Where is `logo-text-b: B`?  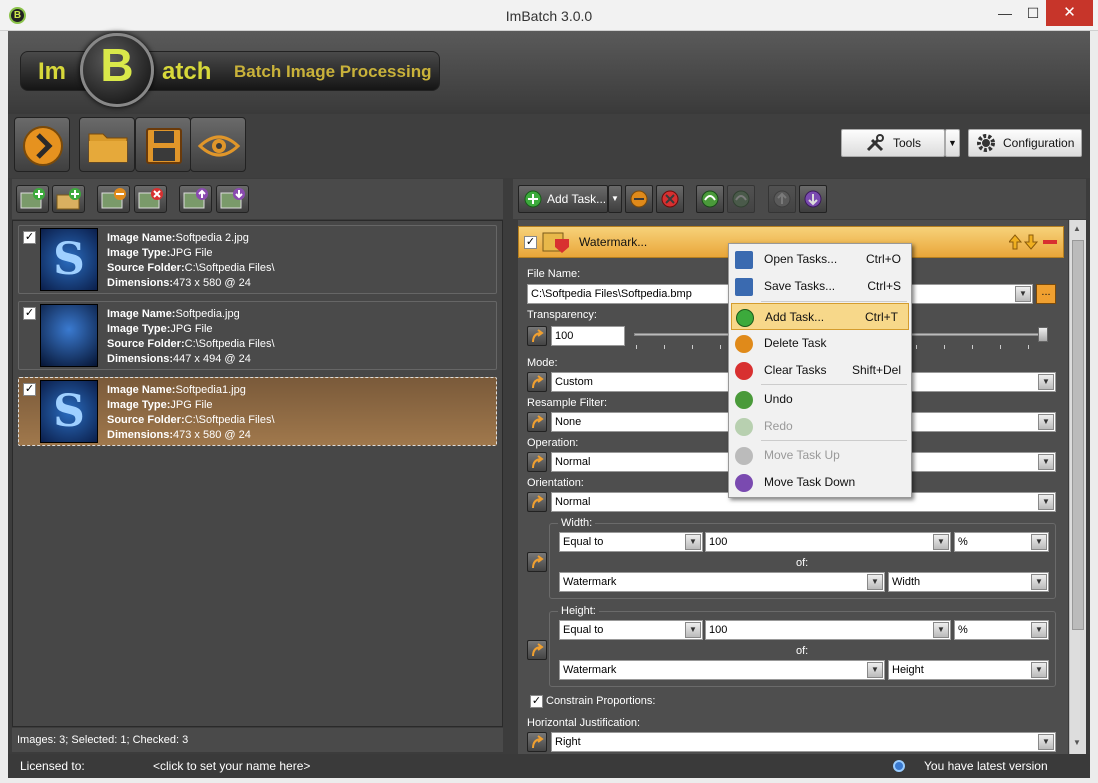
logo-text-b: B is located at coordinates (117, 65).